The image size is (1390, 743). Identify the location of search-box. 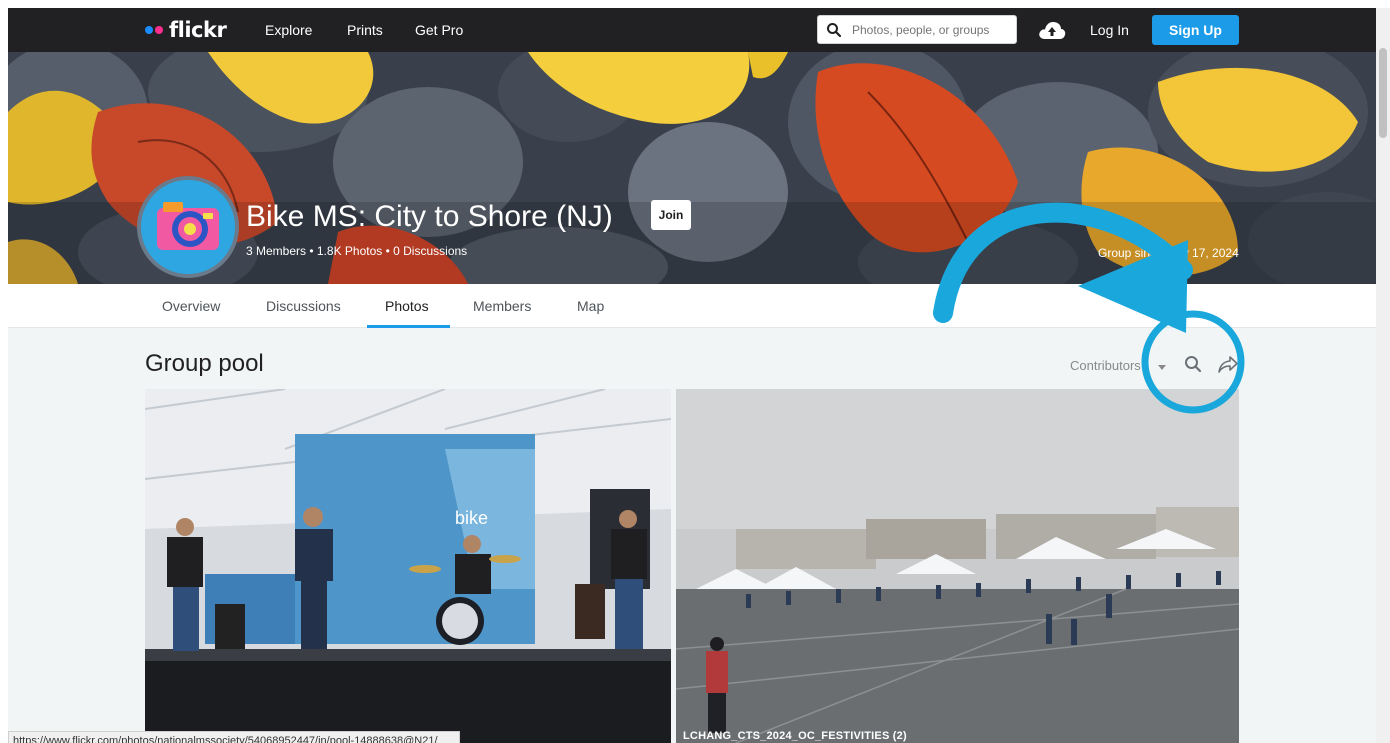
(917, 29).